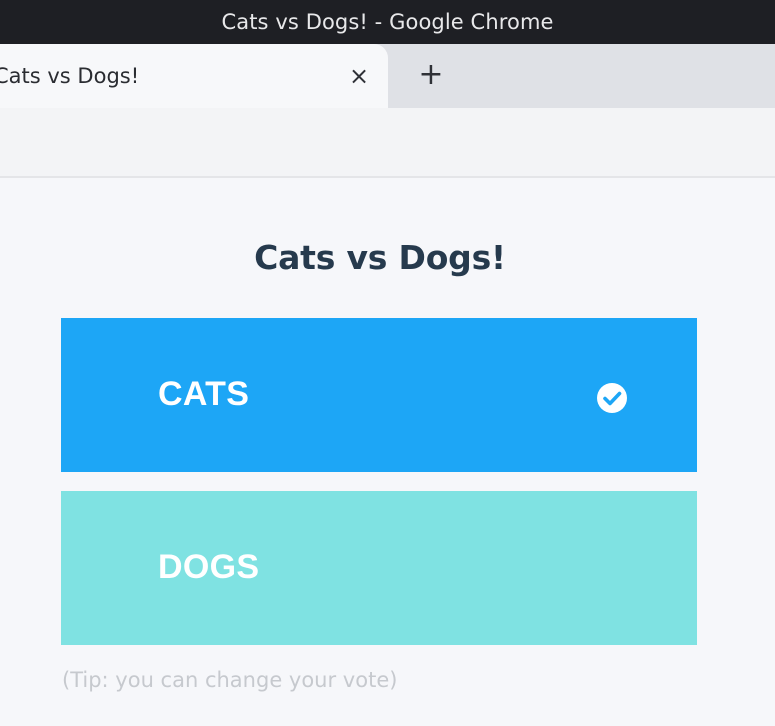 The width and height of the screenshot is (775, 726). What do you see at coordinates (204, 394) in the screenshot?
I see `vote-option-label: CATS` at bounding box center [204, 394].